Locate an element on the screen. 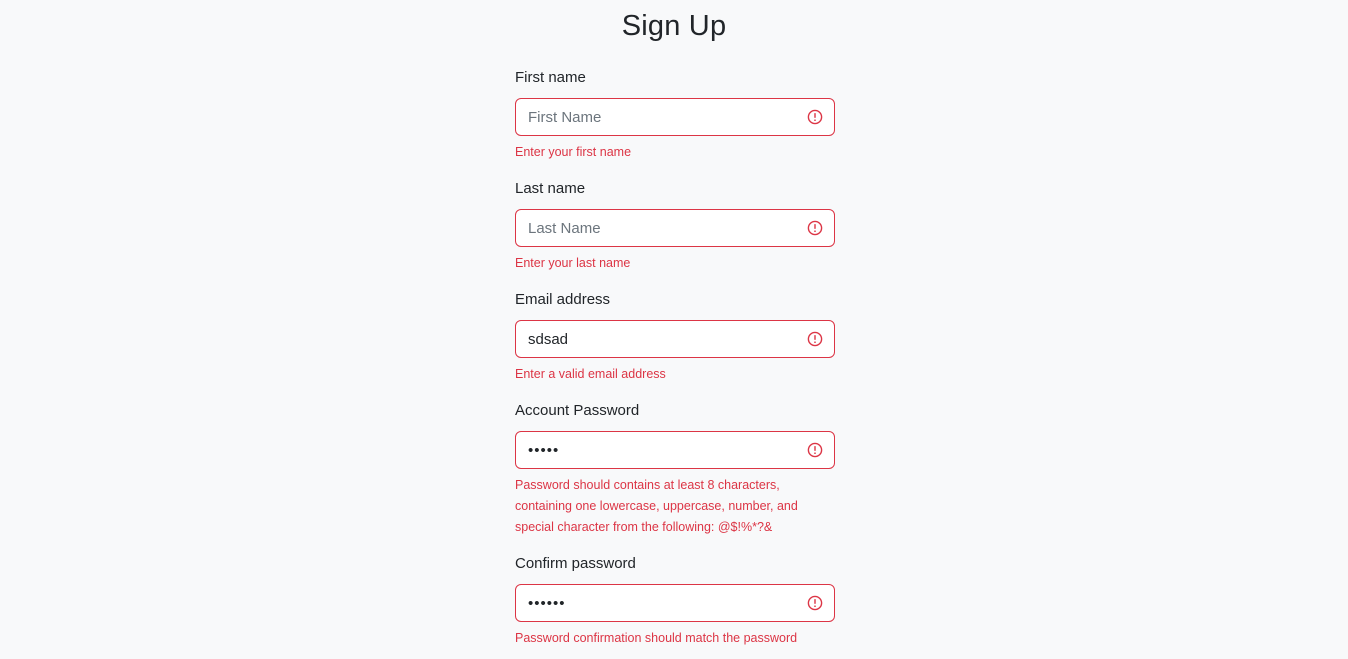 The height and width of the screenshot is (659, 1348). first-name-input-wrapper is located at coordinates (675, 117).